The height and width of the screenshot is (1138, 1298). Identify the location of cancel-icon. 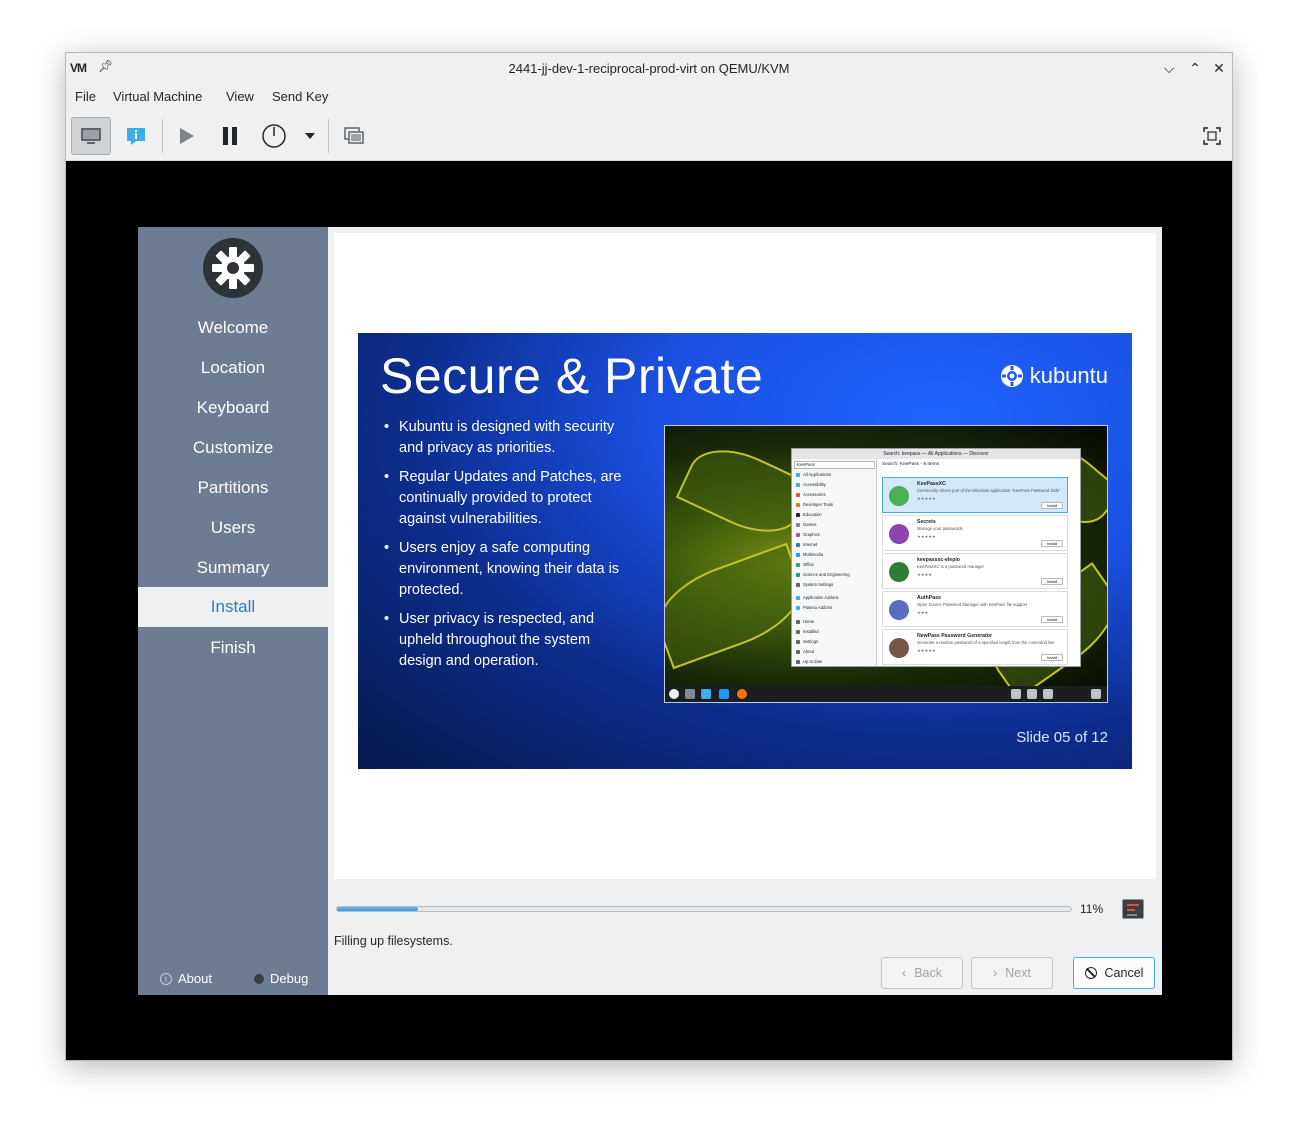
(1090, 973).